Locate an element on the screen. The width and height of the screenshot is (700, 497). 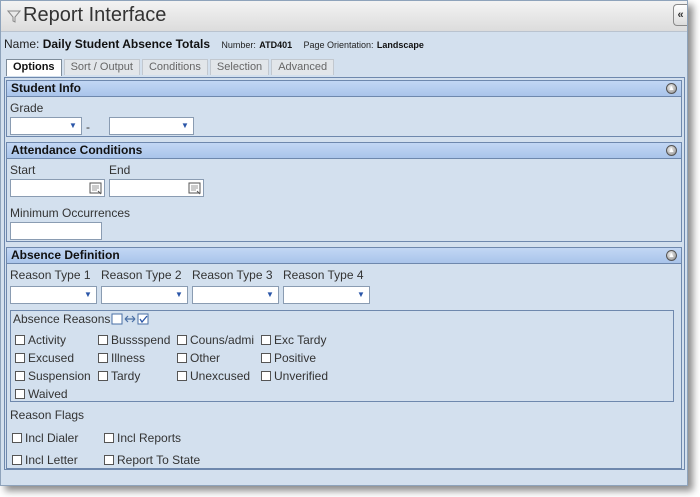
flag-incl-reports-checkbox: Incl Reports is located at coordinates (142, 438).